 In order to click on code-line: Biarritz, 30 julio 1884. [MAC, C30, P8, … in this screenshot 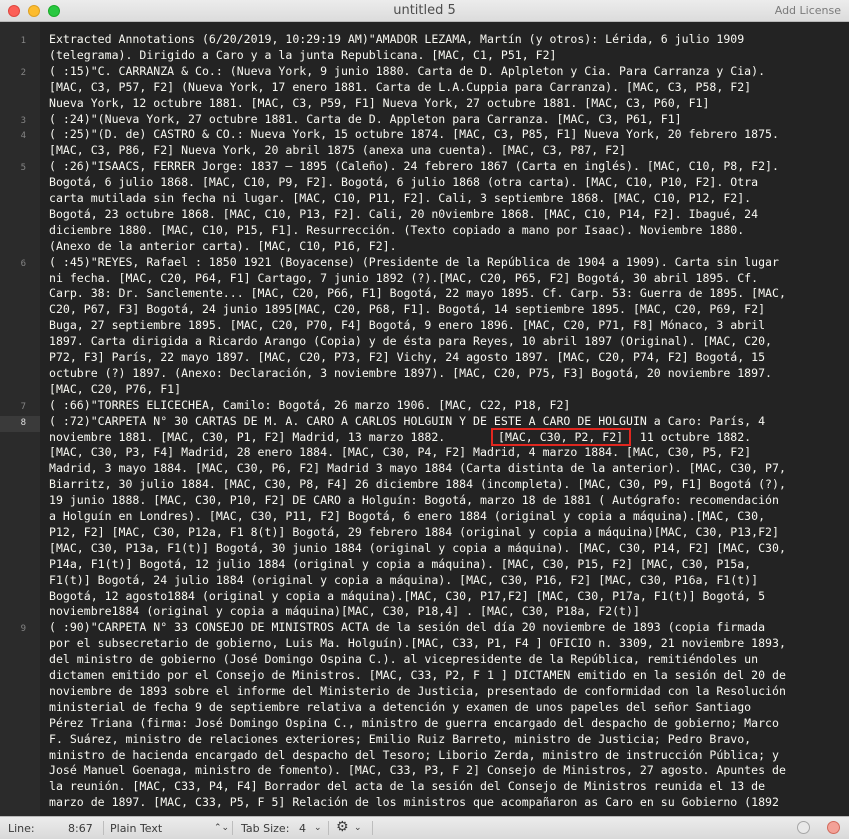, I will do `click(449, 485)`.